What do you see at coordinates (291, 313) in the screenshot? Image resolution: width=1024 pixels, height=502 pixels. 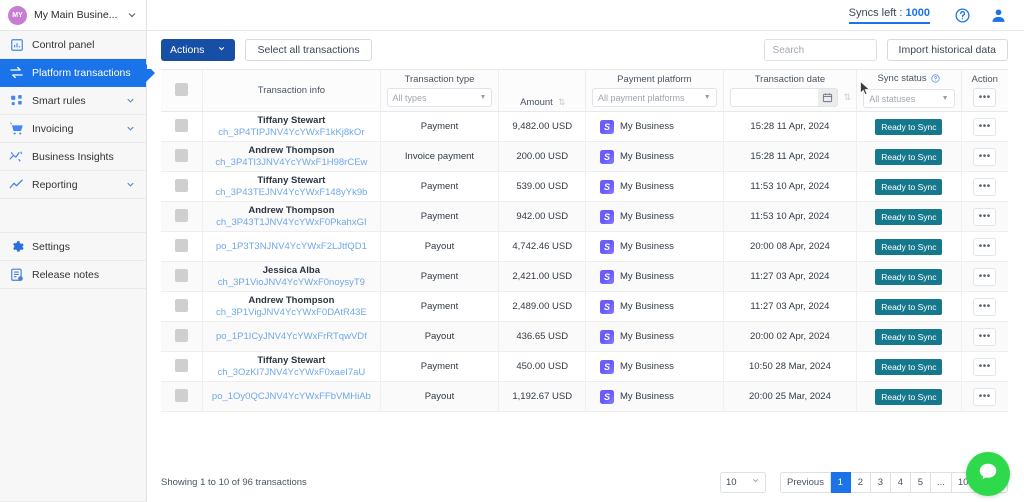 I see `transaction-id: ch_3P1VigJNV4YcYWxF0DAtR43E` at bounding box center [291, 313].